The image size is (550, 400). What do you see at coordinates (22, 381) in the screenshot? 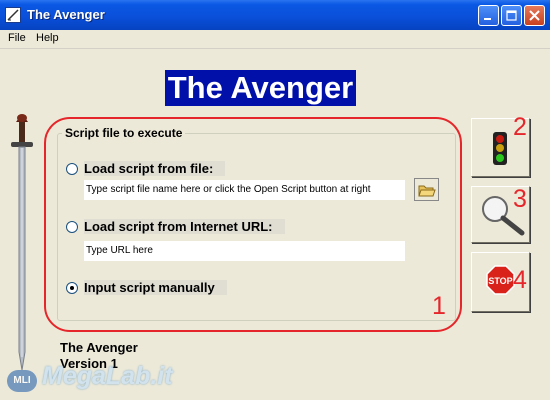
I see `watermark-logo: MLI` at bounding box center [22, 381].